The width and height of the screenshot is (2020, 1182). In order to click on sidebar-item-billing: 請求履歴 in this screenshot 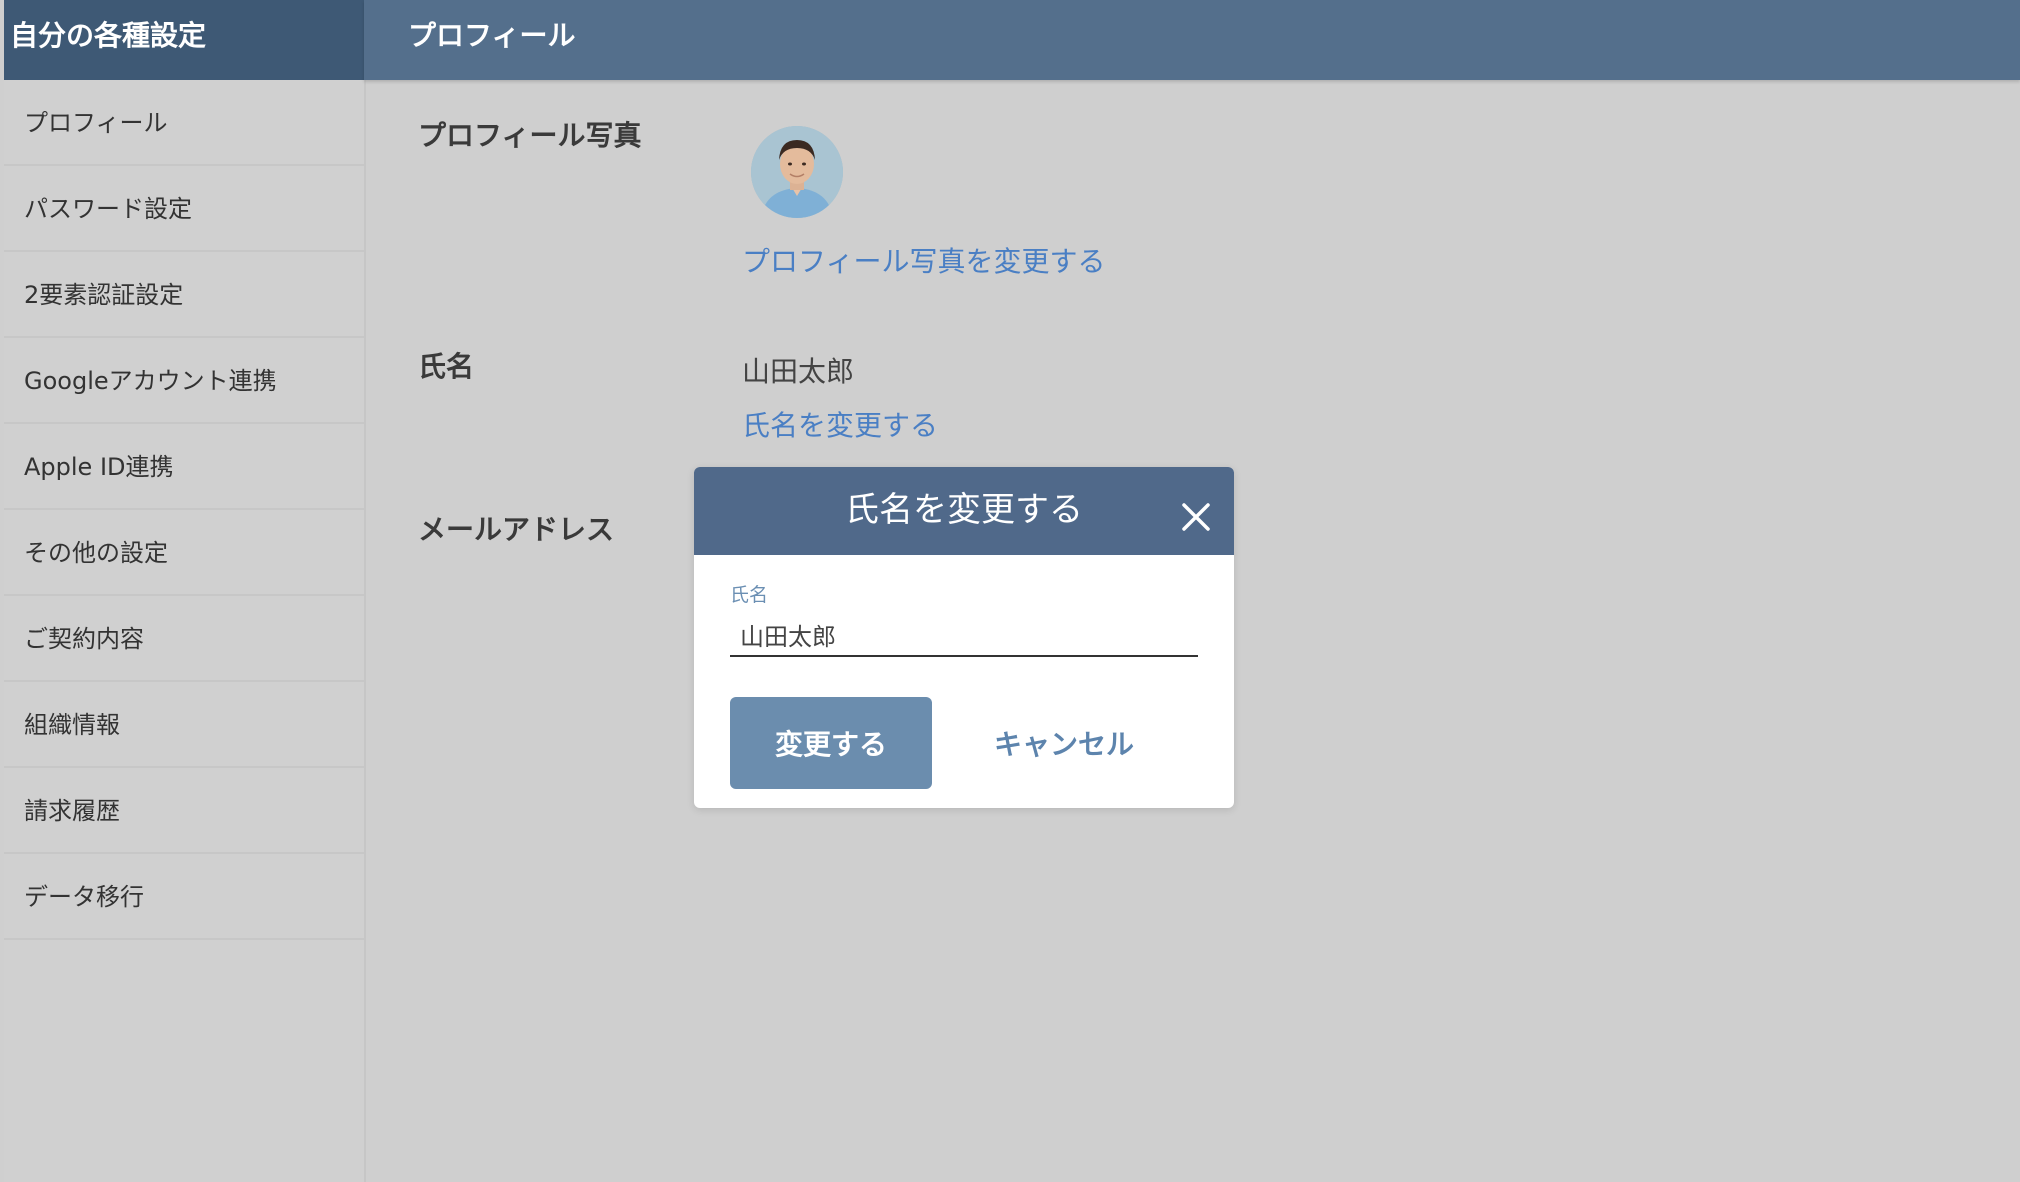, I will do `click(184, 811)`.